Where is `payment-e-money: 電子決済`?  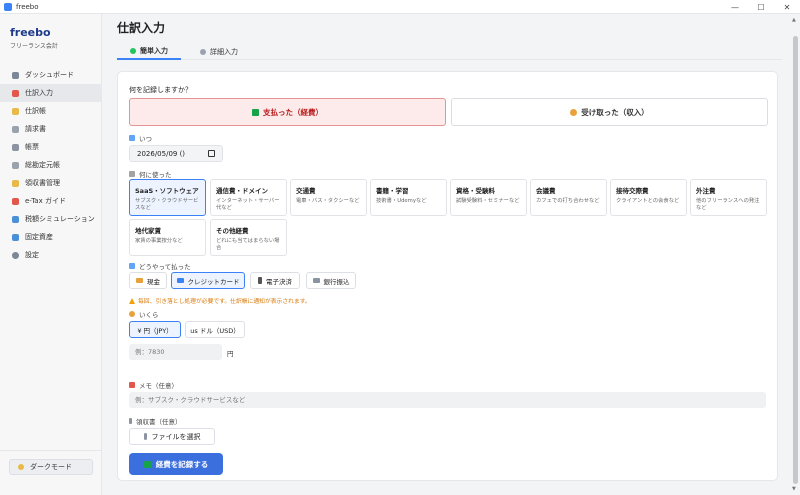 payment-e-money: 電子決済 is located at coordinates (275, 280).